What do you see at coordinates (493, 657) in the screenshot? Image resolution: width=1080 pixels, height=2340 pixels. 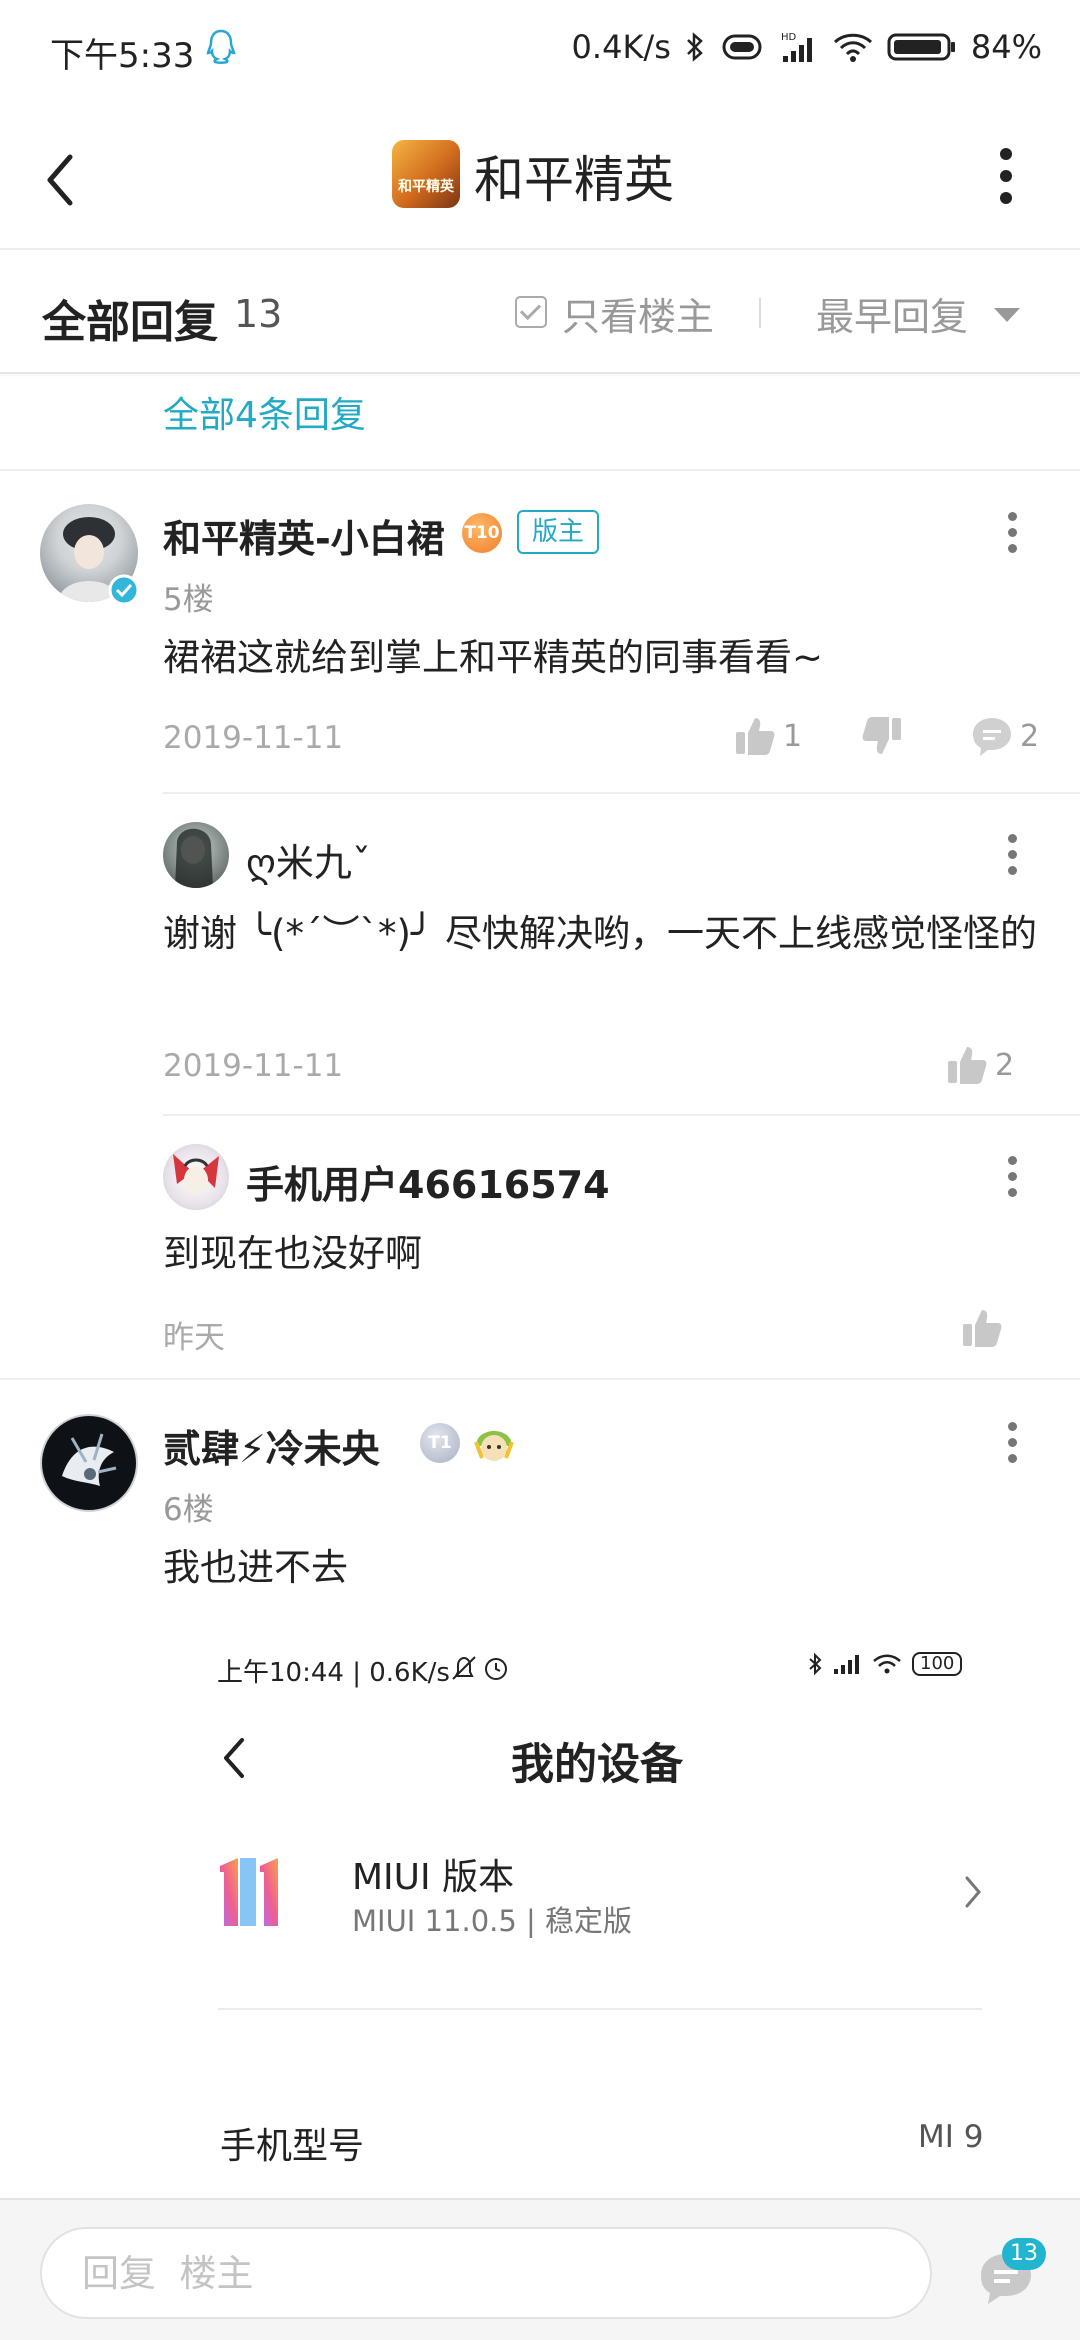 I see `post-content: 裙裙这就给到掌上和平精英的同事看看~` at bounding box center [493, 657].